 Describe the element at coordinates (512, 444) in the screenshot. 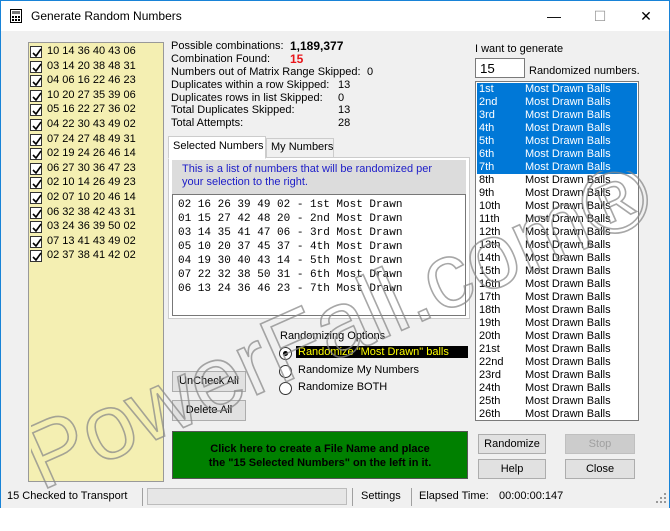

I see `randomize-button: Randomize` at that location.